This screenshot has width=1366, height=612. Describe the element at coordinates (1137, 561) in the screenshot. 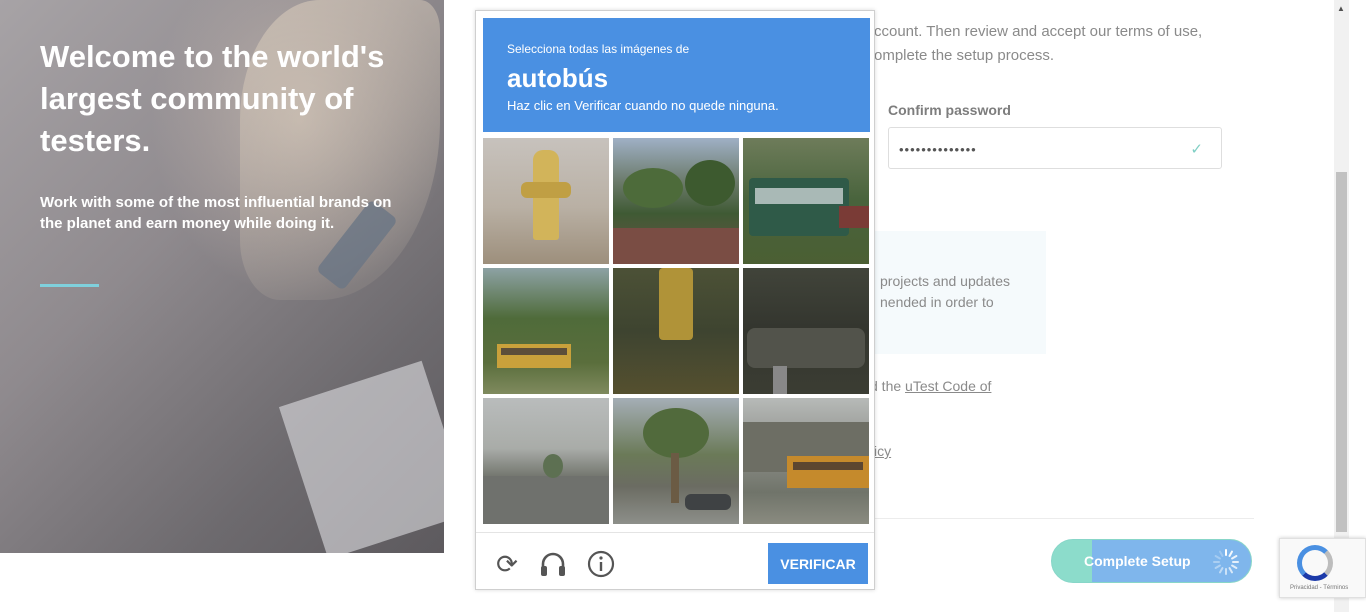

I see `complete-setup-label: Complete Setup` at that location.